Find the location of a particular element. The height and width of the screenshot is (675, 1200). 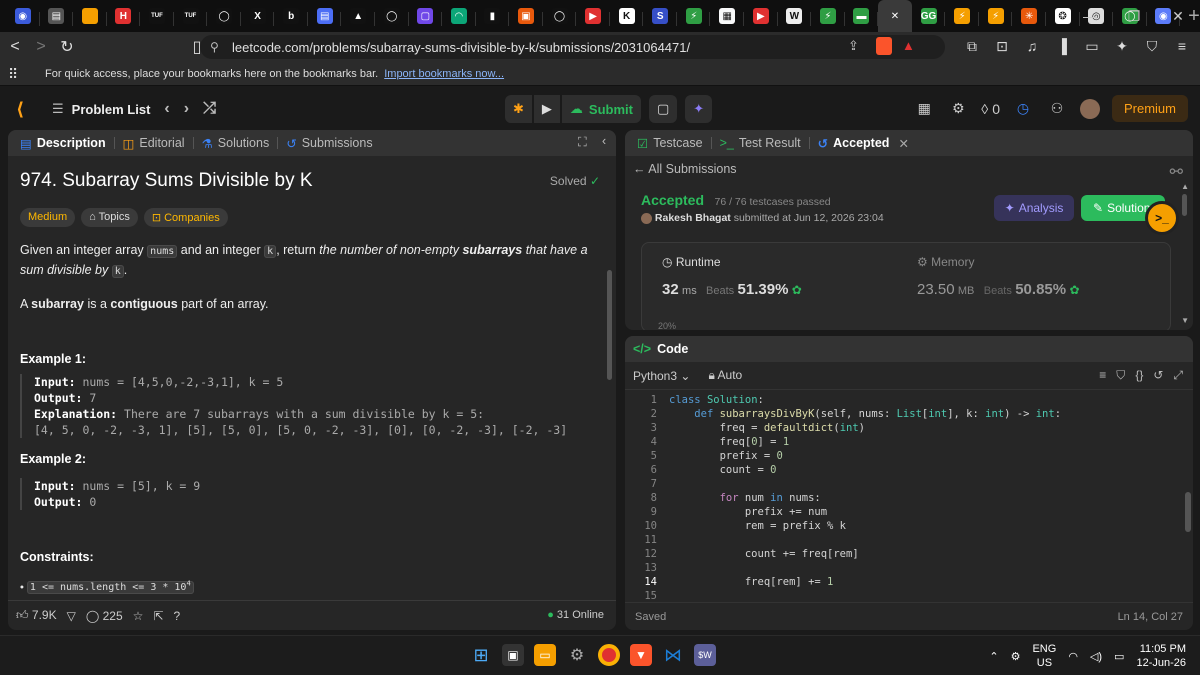

browser-tab: ▣ is located at coordinates (526, 16).